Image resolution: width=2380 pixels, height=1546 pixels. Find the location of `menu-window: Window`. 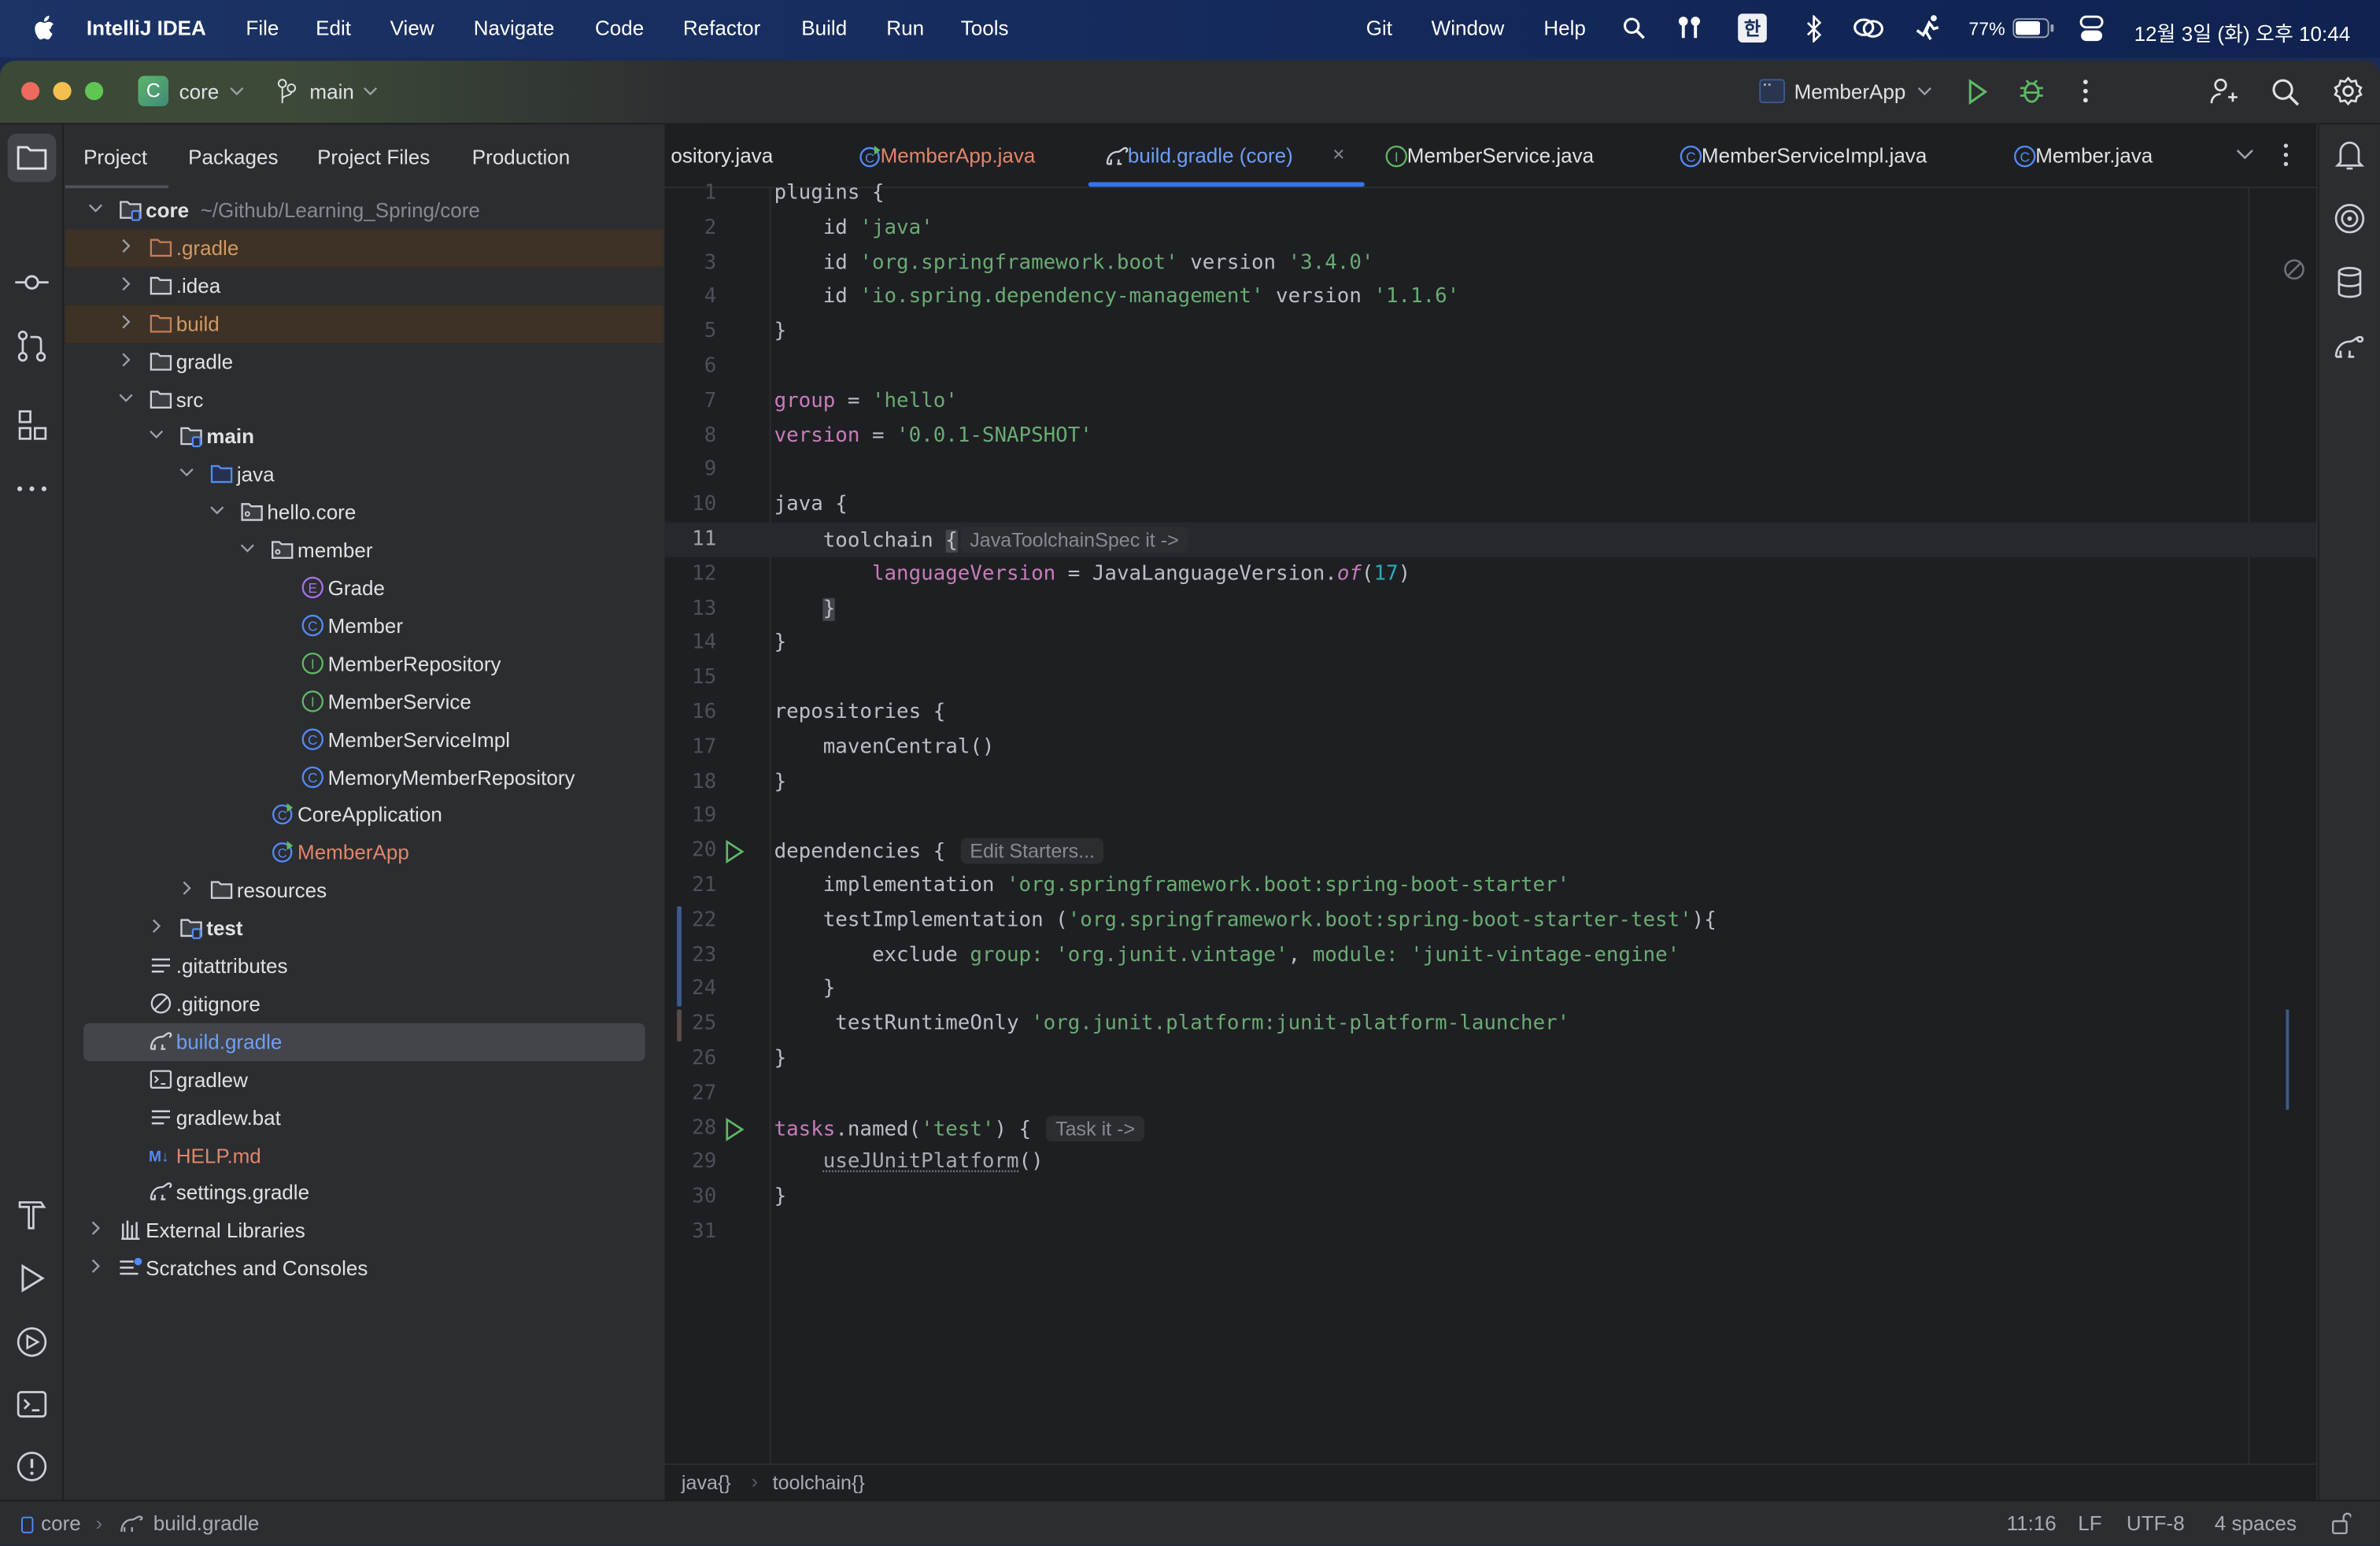

menu-window: Window is located at coordinates (1468, 28).